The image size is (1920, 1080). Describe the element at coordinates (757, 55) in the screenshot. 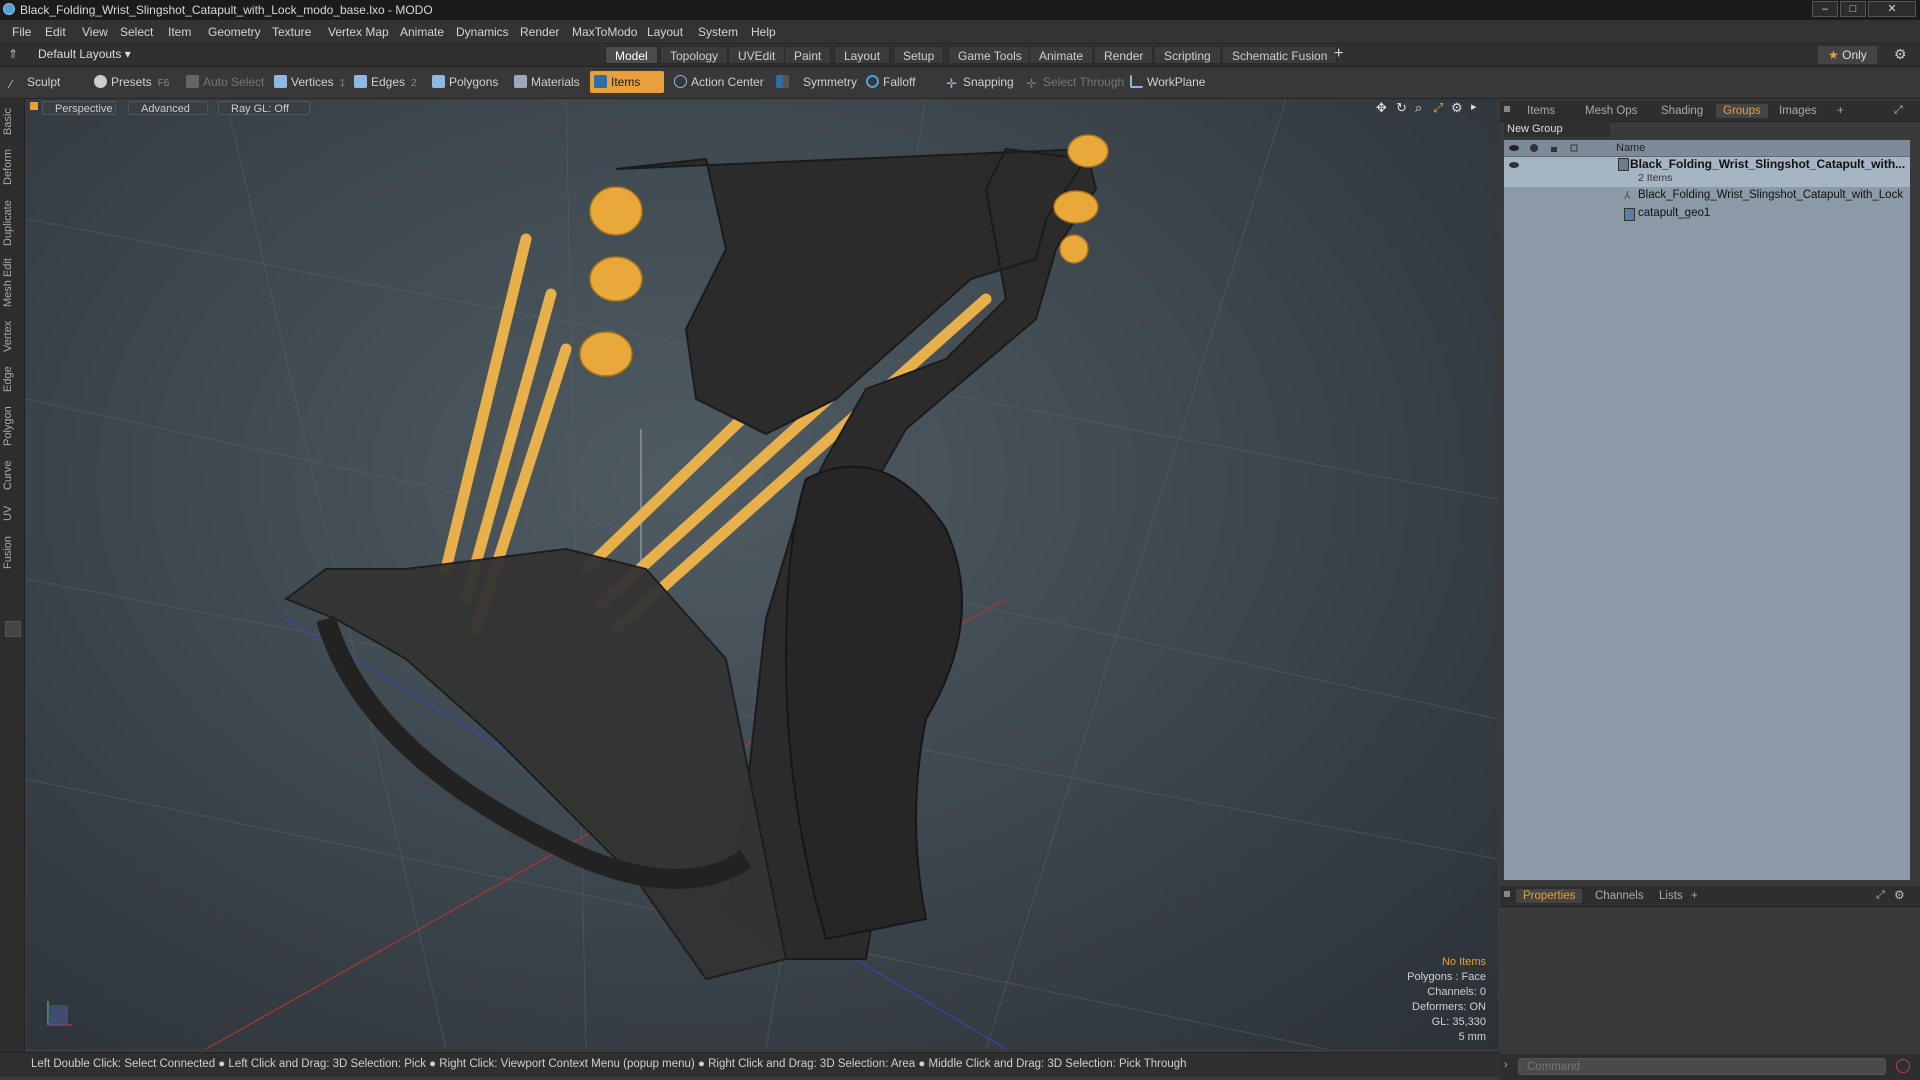

I see `tab-uvedit: UVEdit` at that location.